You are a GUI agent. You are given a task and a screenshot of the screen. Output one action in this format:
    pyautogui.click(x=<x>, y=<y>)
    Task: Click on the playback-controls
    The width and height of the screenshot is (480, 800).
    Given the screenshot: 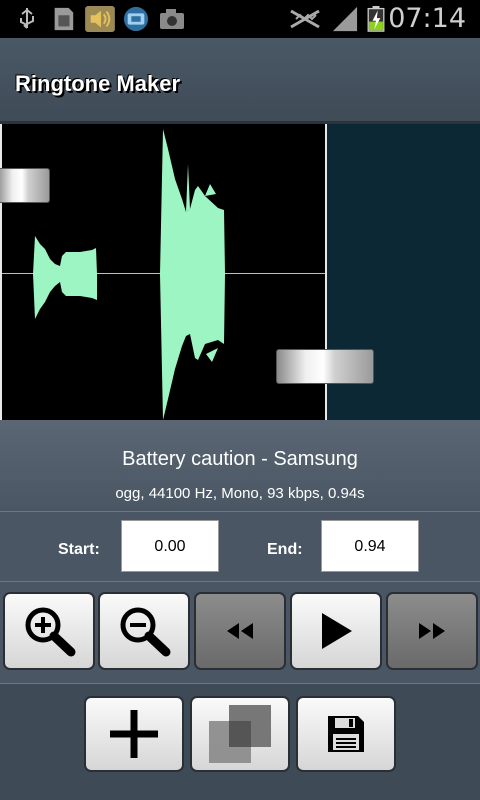 What is the action you would take?
    pyautogui.click(x=240, y=633)
    